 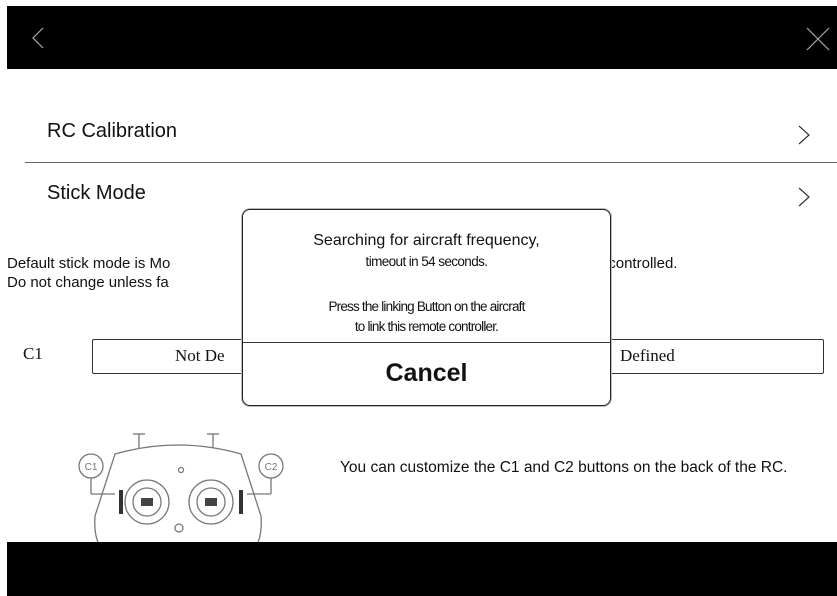 What do you see at coordinates (431, 134) in the screenshot?
I see `rc-calibration-row: RC Calibration` at bounding box center [431, 134].